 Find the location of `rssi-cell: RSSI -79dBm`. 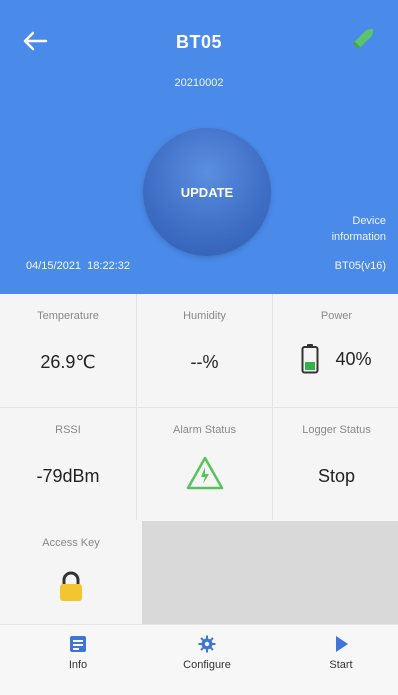

rssi-cell: RSSI -79dBm is located at coordinates (68, 464).